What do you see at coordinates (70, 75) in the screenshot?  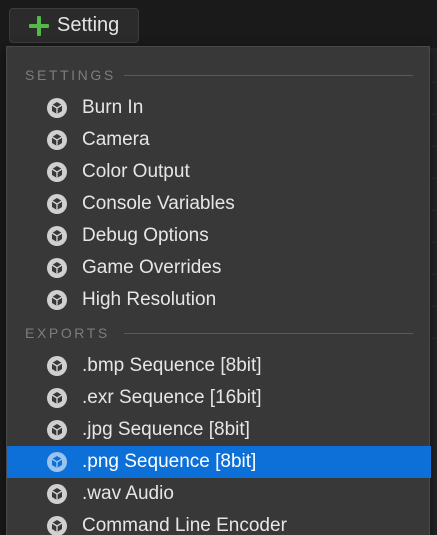 I see `section-title: SETTINGS` at bounding box center [70, 75].